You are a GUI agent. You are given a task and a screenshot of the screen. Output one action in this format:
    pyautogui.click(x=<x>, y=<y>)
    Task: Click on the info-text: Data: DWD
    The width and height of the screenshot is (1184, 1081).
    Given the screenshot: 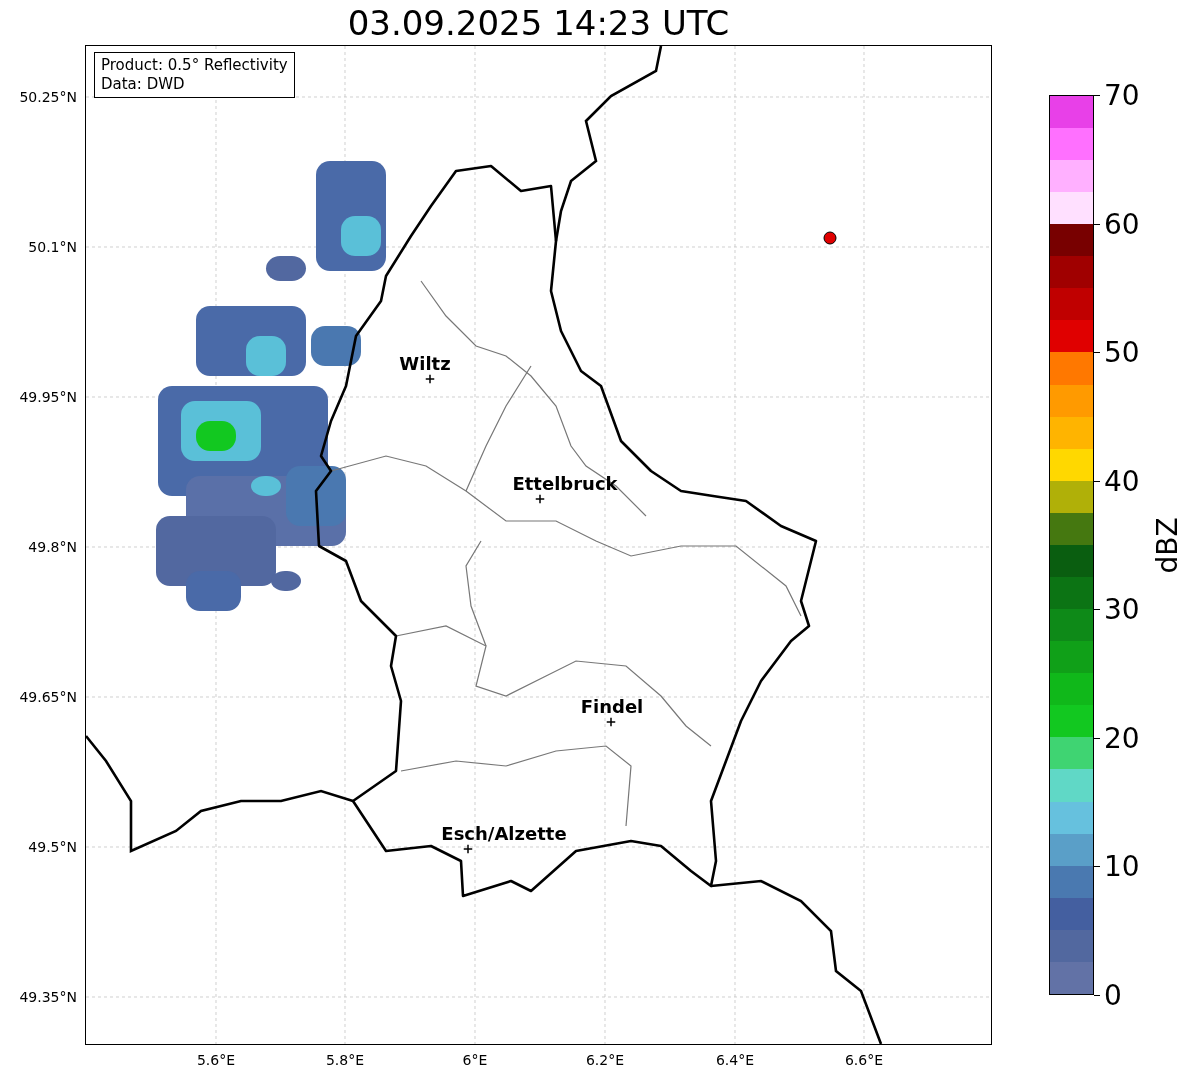 What is the action you would take?
    pyautogui.click(x=143, y=84)
    